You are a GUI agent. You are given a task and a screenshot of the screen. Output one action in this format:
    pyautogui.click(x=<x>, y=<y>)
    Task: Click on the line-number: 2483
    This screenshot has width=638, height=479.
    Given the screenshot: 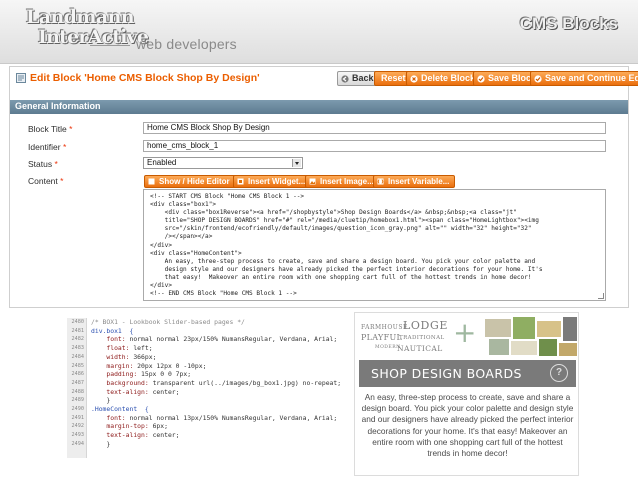 What is the action you would take?
    pyautogui.click(x=78, y=348)
    